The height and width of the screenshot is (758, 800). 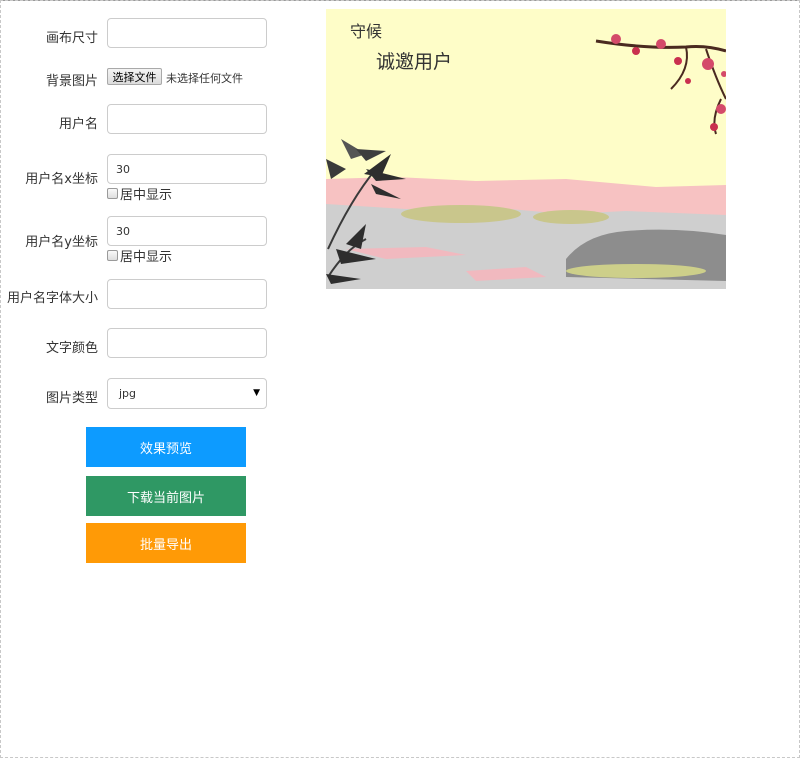 I want to click on font-size-label: 用户名字体大小, so click(x=52, y=298).